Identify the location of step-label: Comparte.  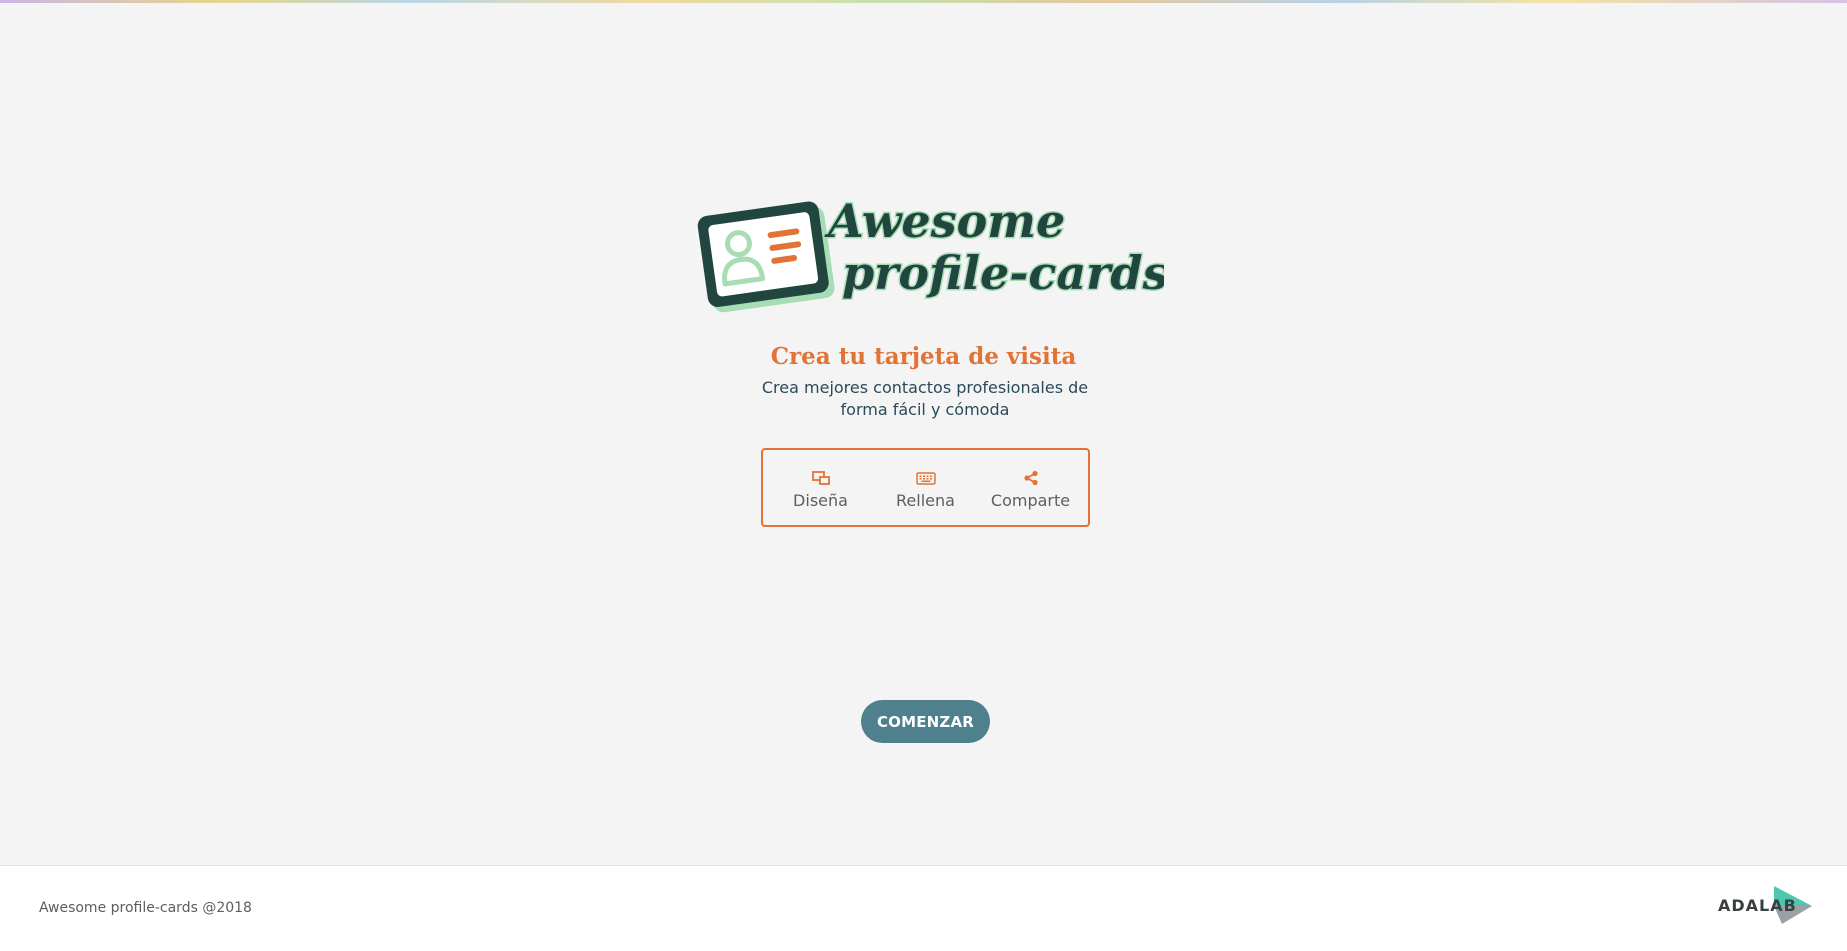
(1030, 500).